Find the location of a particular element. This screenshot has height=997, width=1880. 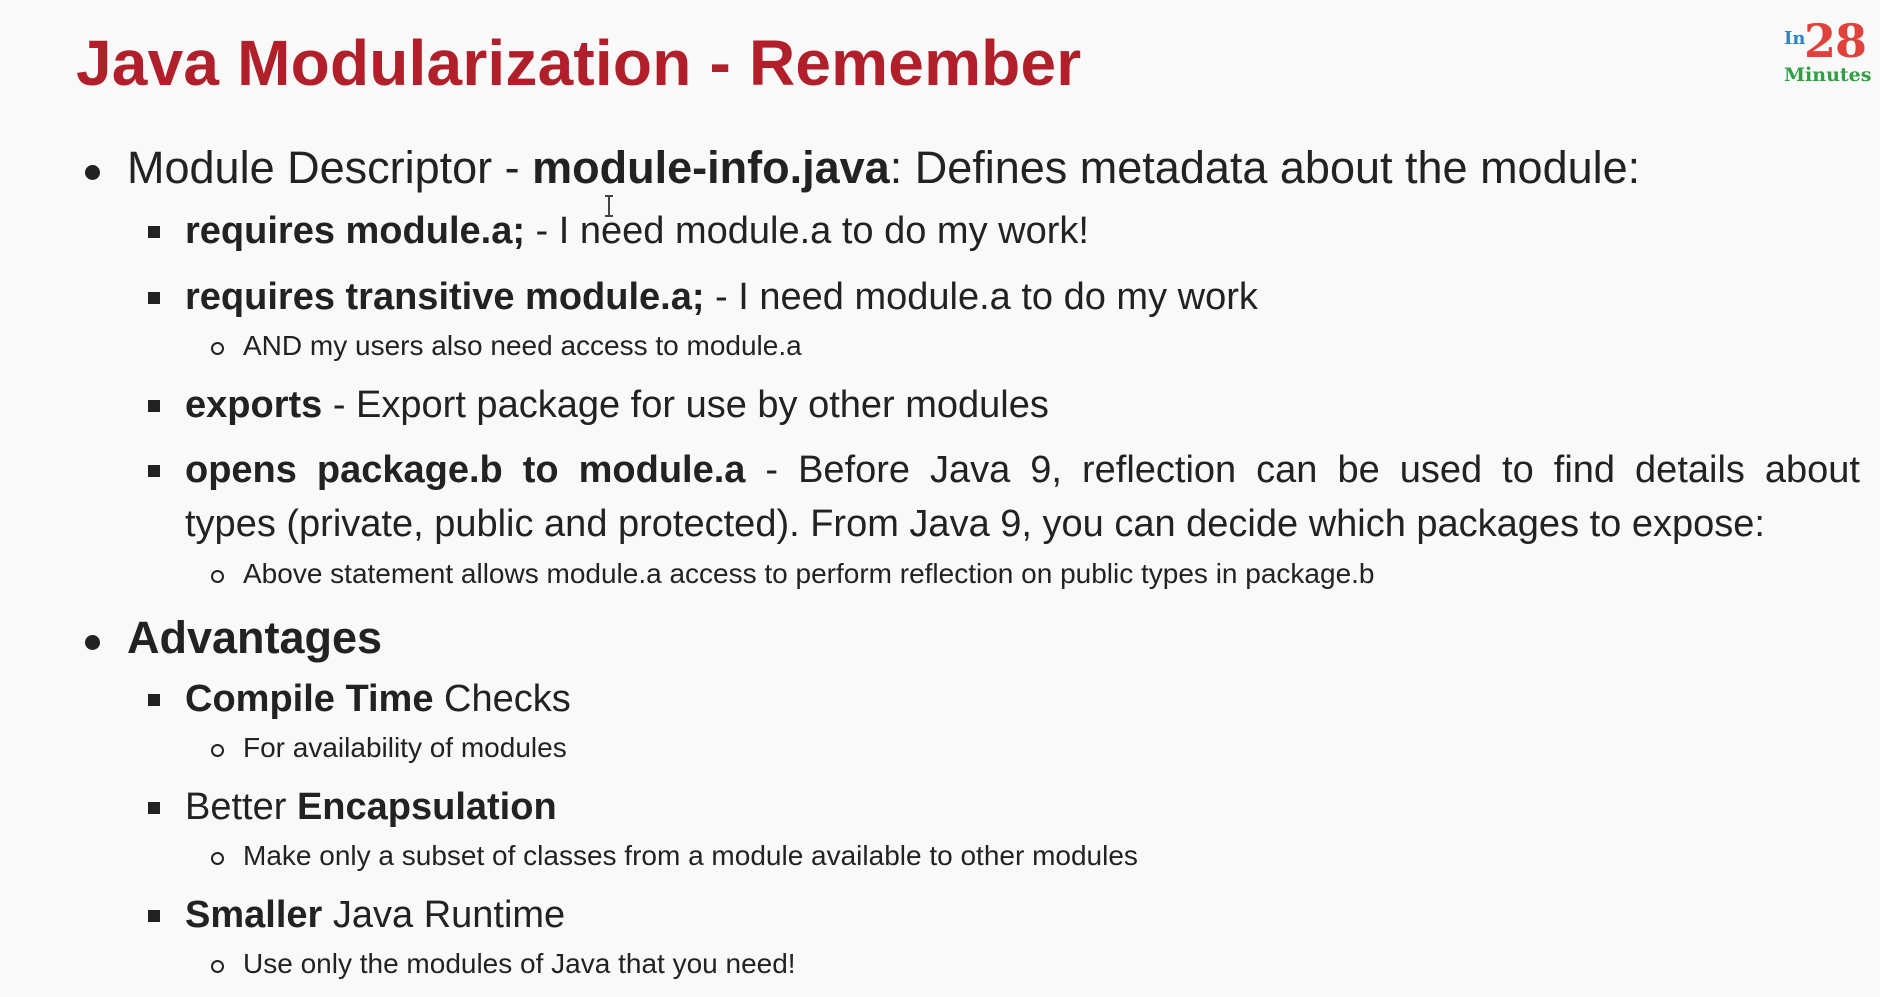

logo-minutes: Minutes is located at coordinates (1828, 75).